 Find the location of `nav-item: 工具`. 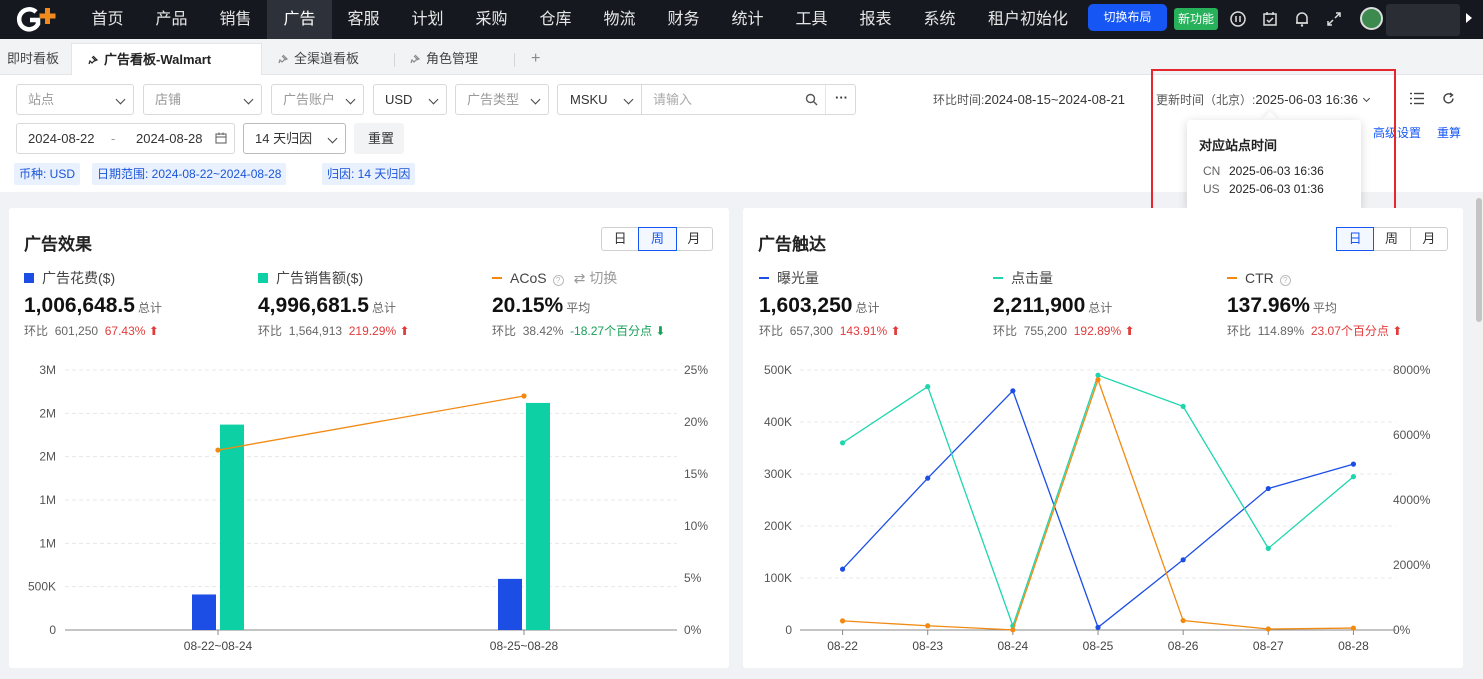

nav-item: 工具 is located at coordinates (811, 19).